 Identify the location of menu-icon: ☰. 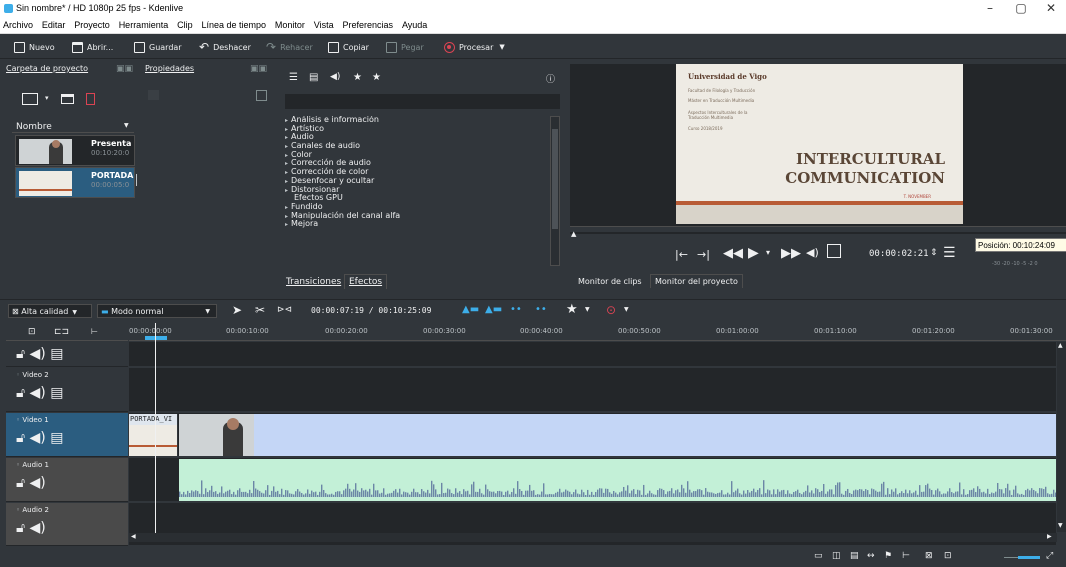
(949, 253).